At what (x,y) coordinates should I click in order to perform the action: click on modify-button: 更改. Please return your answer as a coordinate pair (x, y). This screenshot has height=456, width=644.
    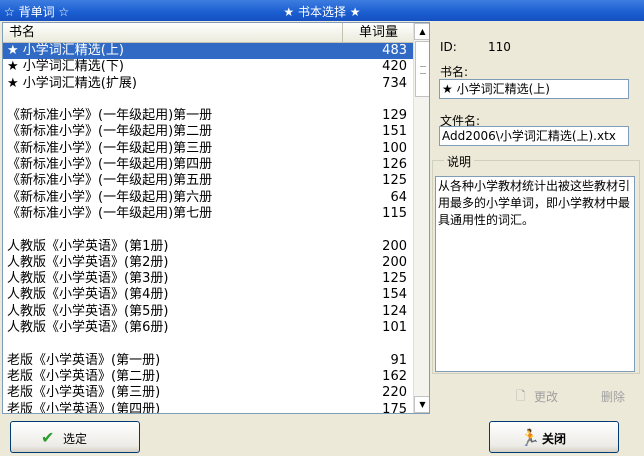
    Looking at the image, I should click on (546, 396).